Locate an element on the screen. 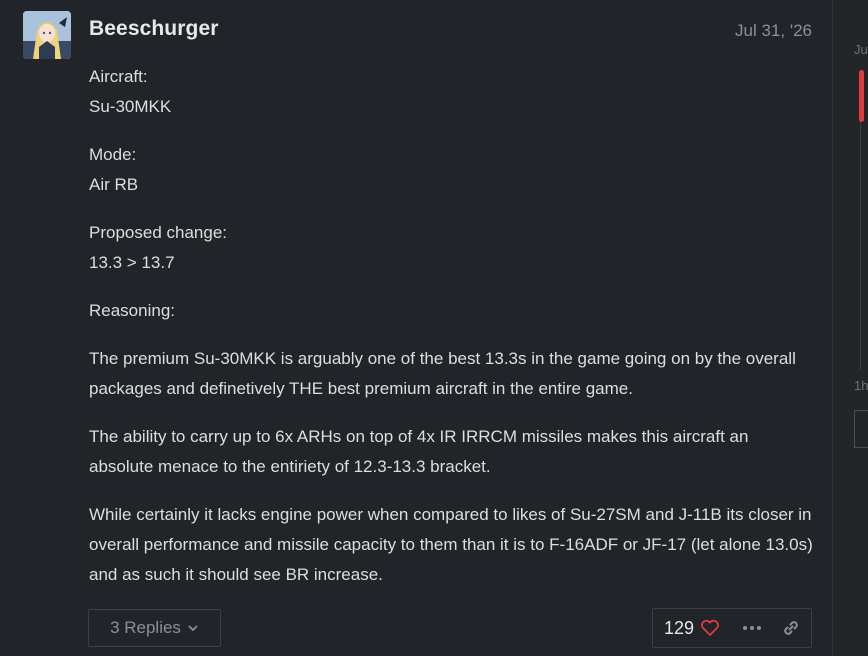 The width and height of the screenshot is (868, 656). timeline-end-label: 1h is located at coordinates (861, 385).